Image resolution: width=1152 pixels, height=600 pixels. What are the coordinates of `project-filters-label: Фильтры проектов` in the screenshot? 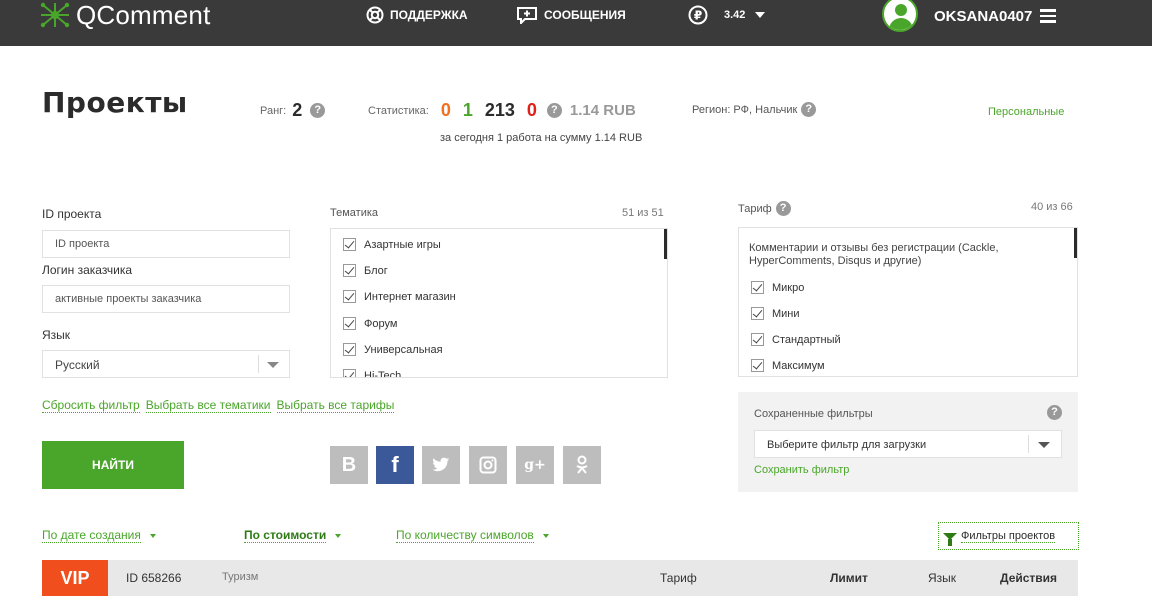 It's located at (1008, 536).